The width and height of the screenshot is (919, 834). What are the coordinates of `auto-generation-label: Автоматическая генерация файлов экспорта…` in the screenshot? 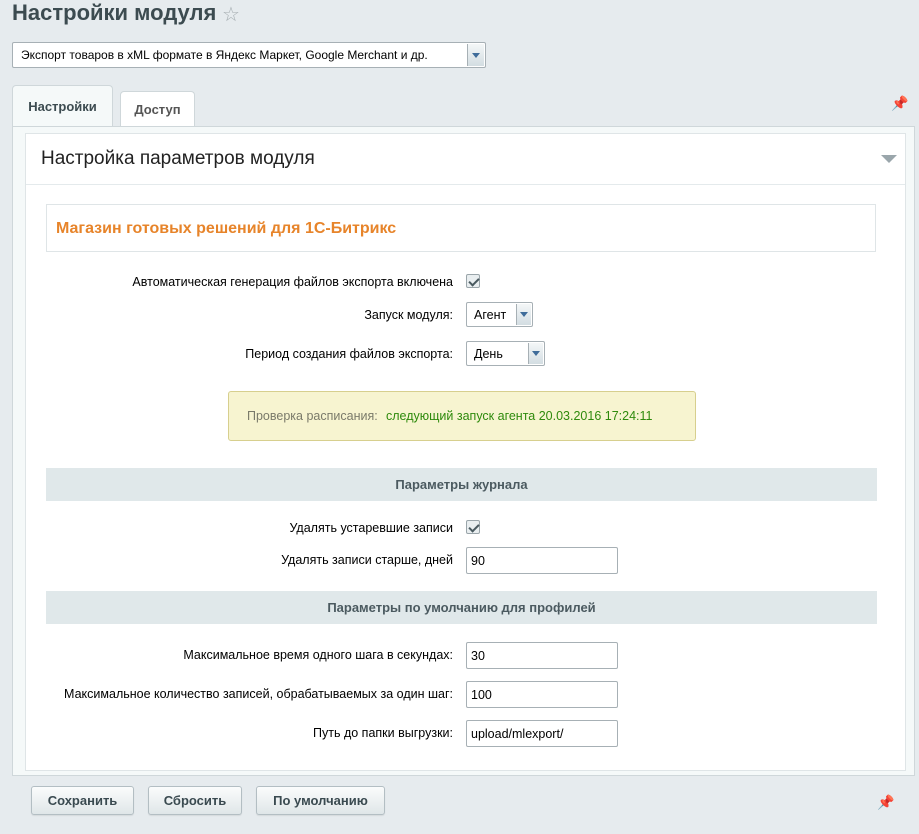 It's located at (292, 282).